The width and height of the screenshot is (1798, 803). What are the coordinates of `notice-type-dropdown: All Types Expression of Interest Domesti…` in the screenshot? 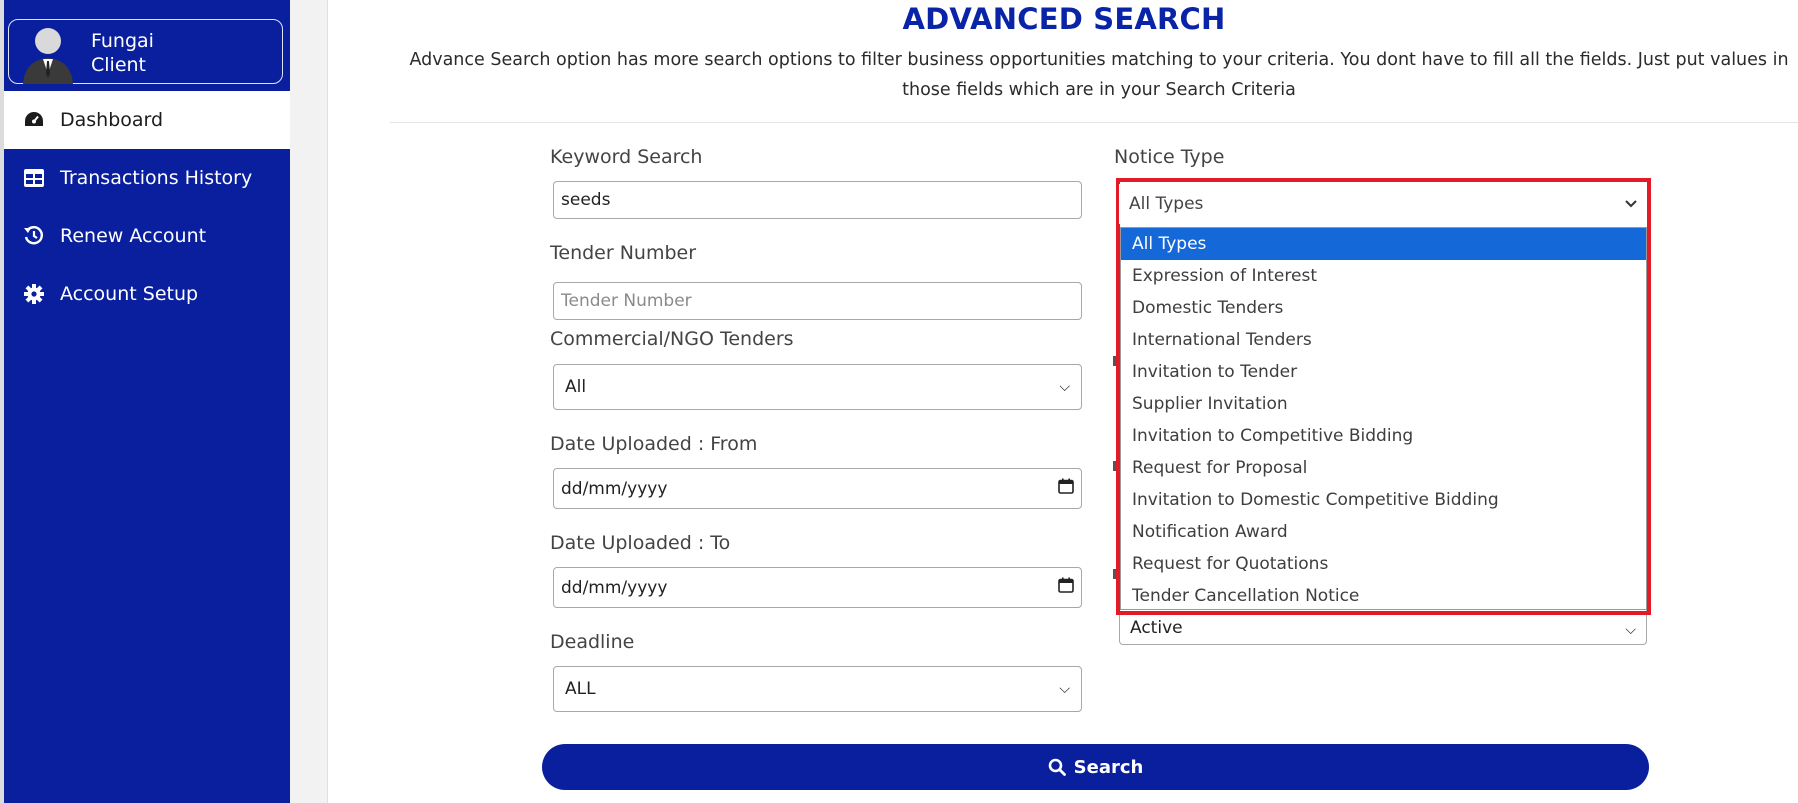 It's located at (1383, 418).